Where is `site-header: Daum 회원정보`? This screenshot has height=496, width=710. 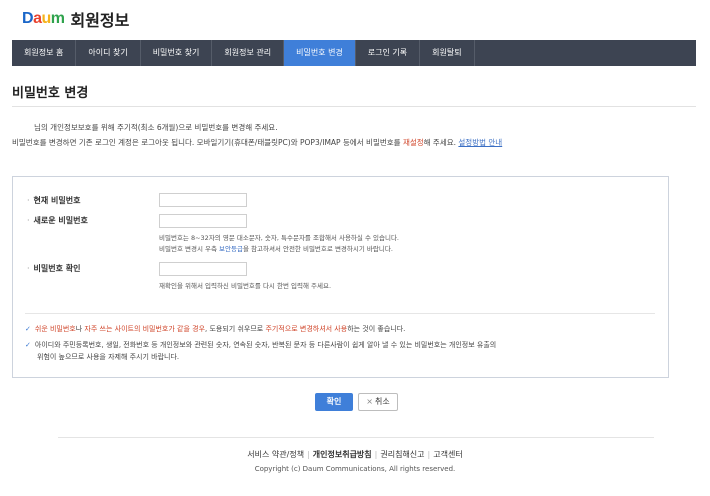
site-header: Daum 회원정보 is located at coordinates (75, 19).